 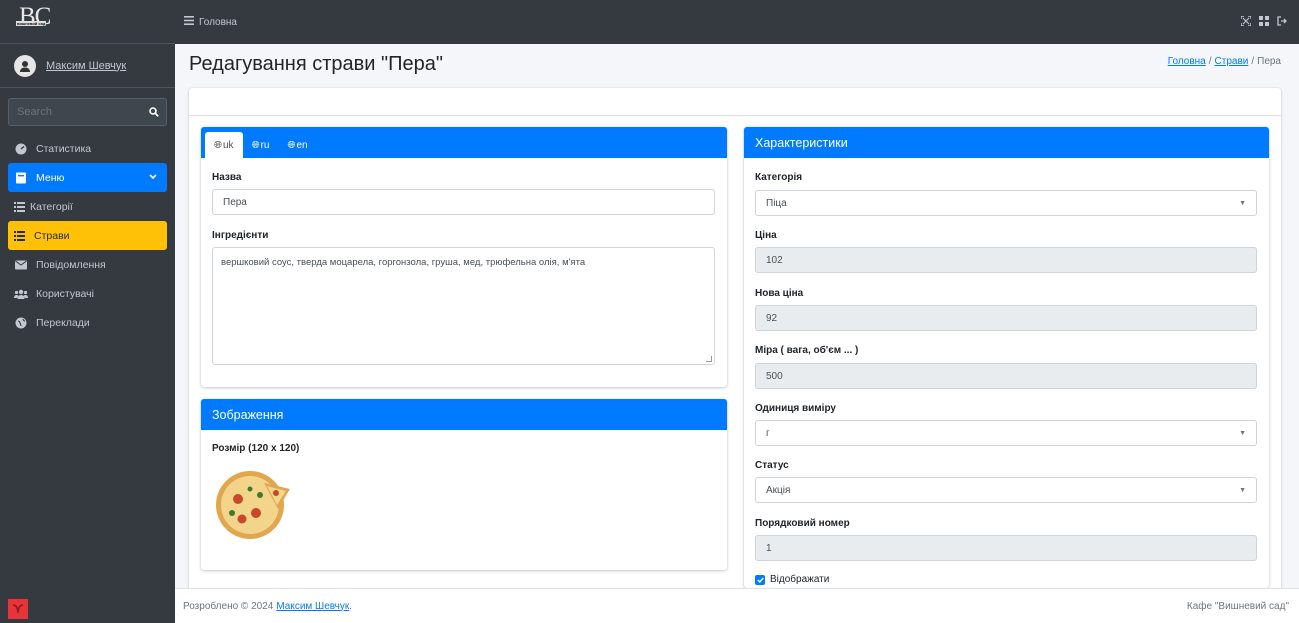 I want to click on tab-ru: 🌐︎ ru, so click(x=261, y=145).